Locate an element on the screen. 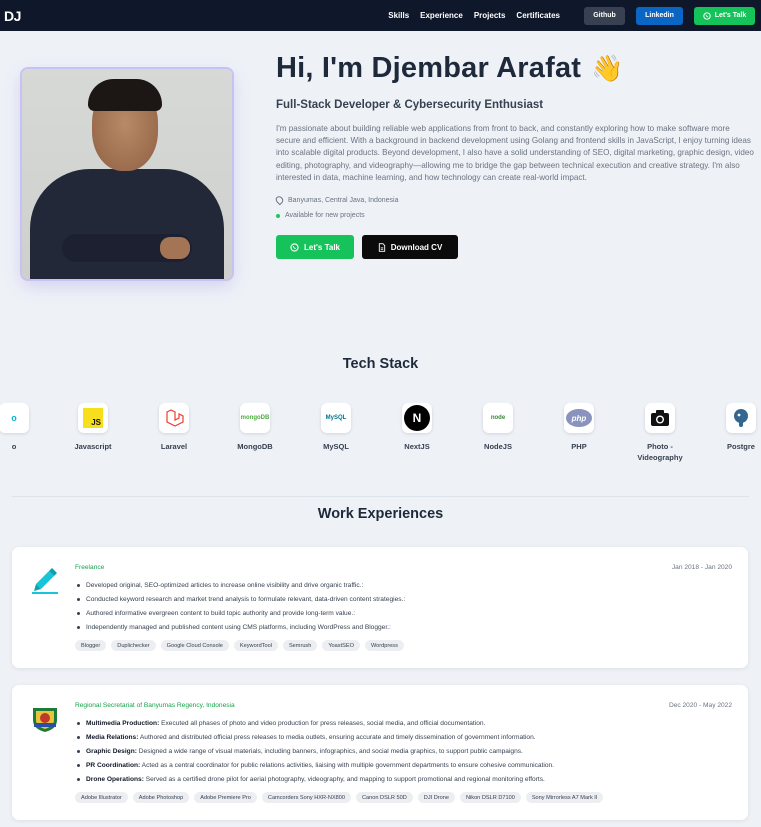 The height and width of the screenshot is (827, 761). lets-talk-button: Let's Talk is located at coordinates (315, 247).